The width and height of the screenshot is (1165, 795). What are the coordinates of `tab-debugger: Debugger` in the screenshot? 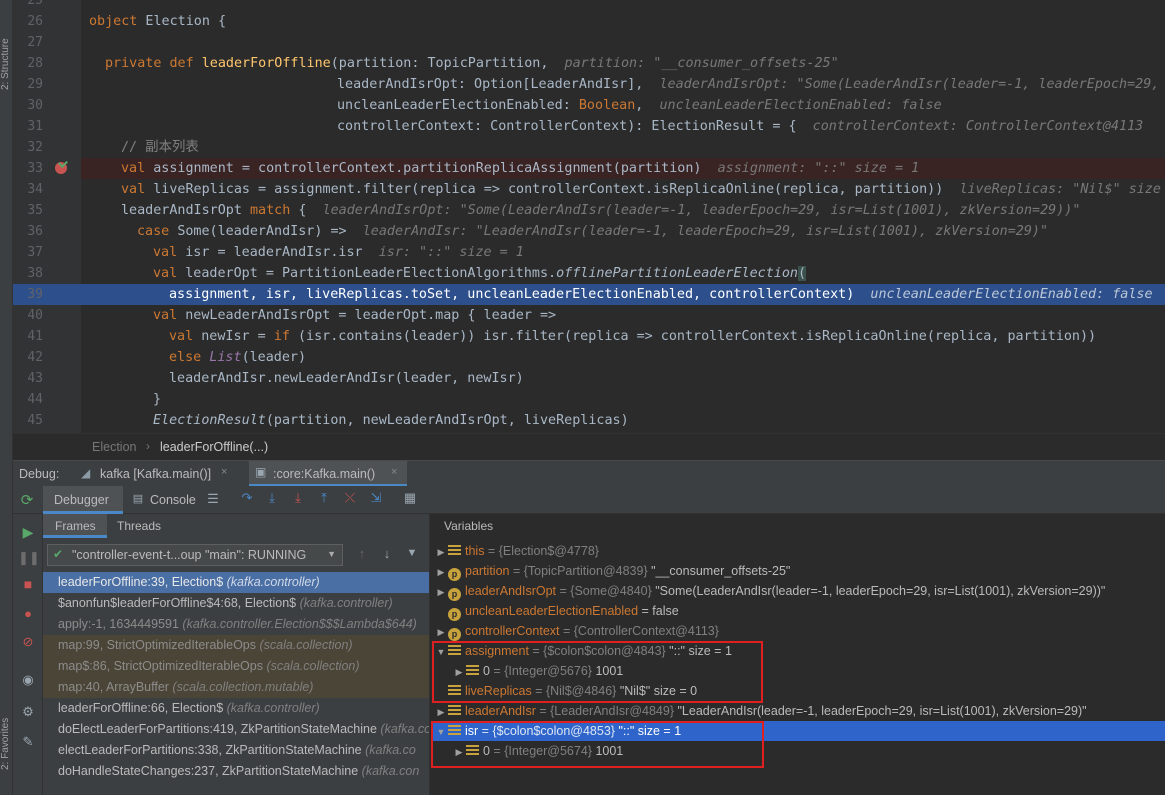 It's located at (83, 500).